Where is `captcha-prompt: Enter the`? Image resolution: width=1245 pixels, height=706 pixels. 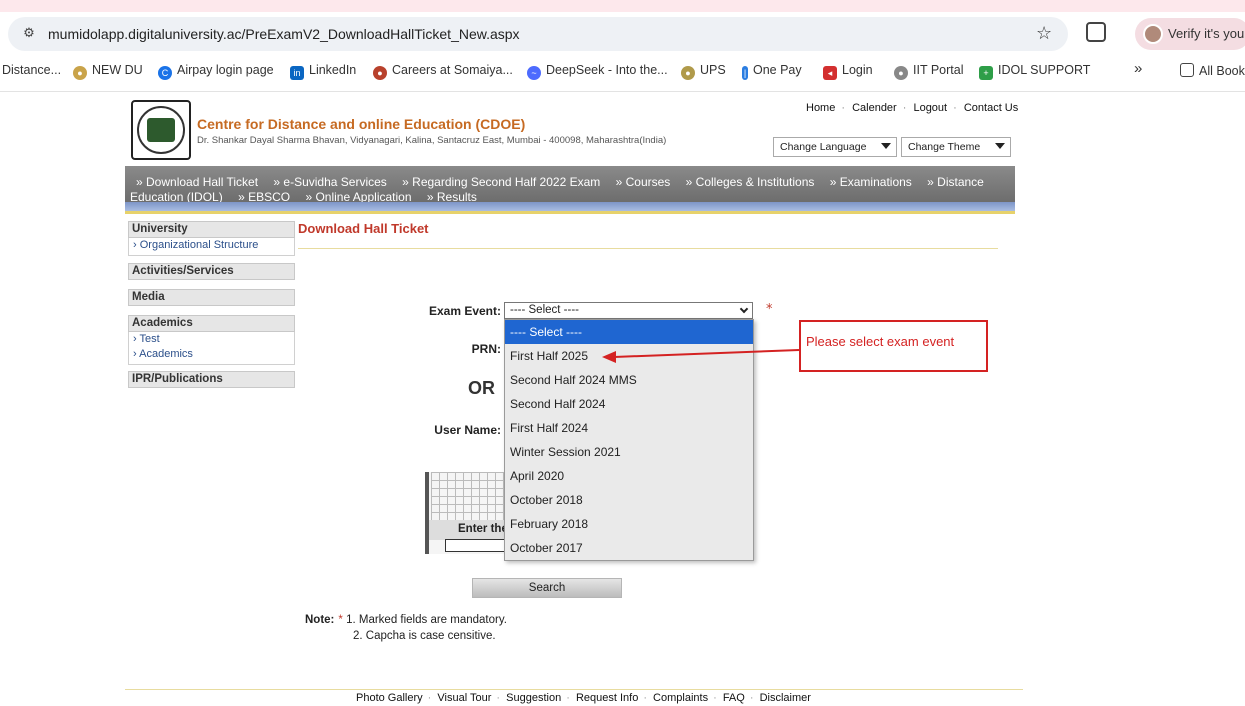
captcha-prompt: Enter the is located at coordinates (472, 530).